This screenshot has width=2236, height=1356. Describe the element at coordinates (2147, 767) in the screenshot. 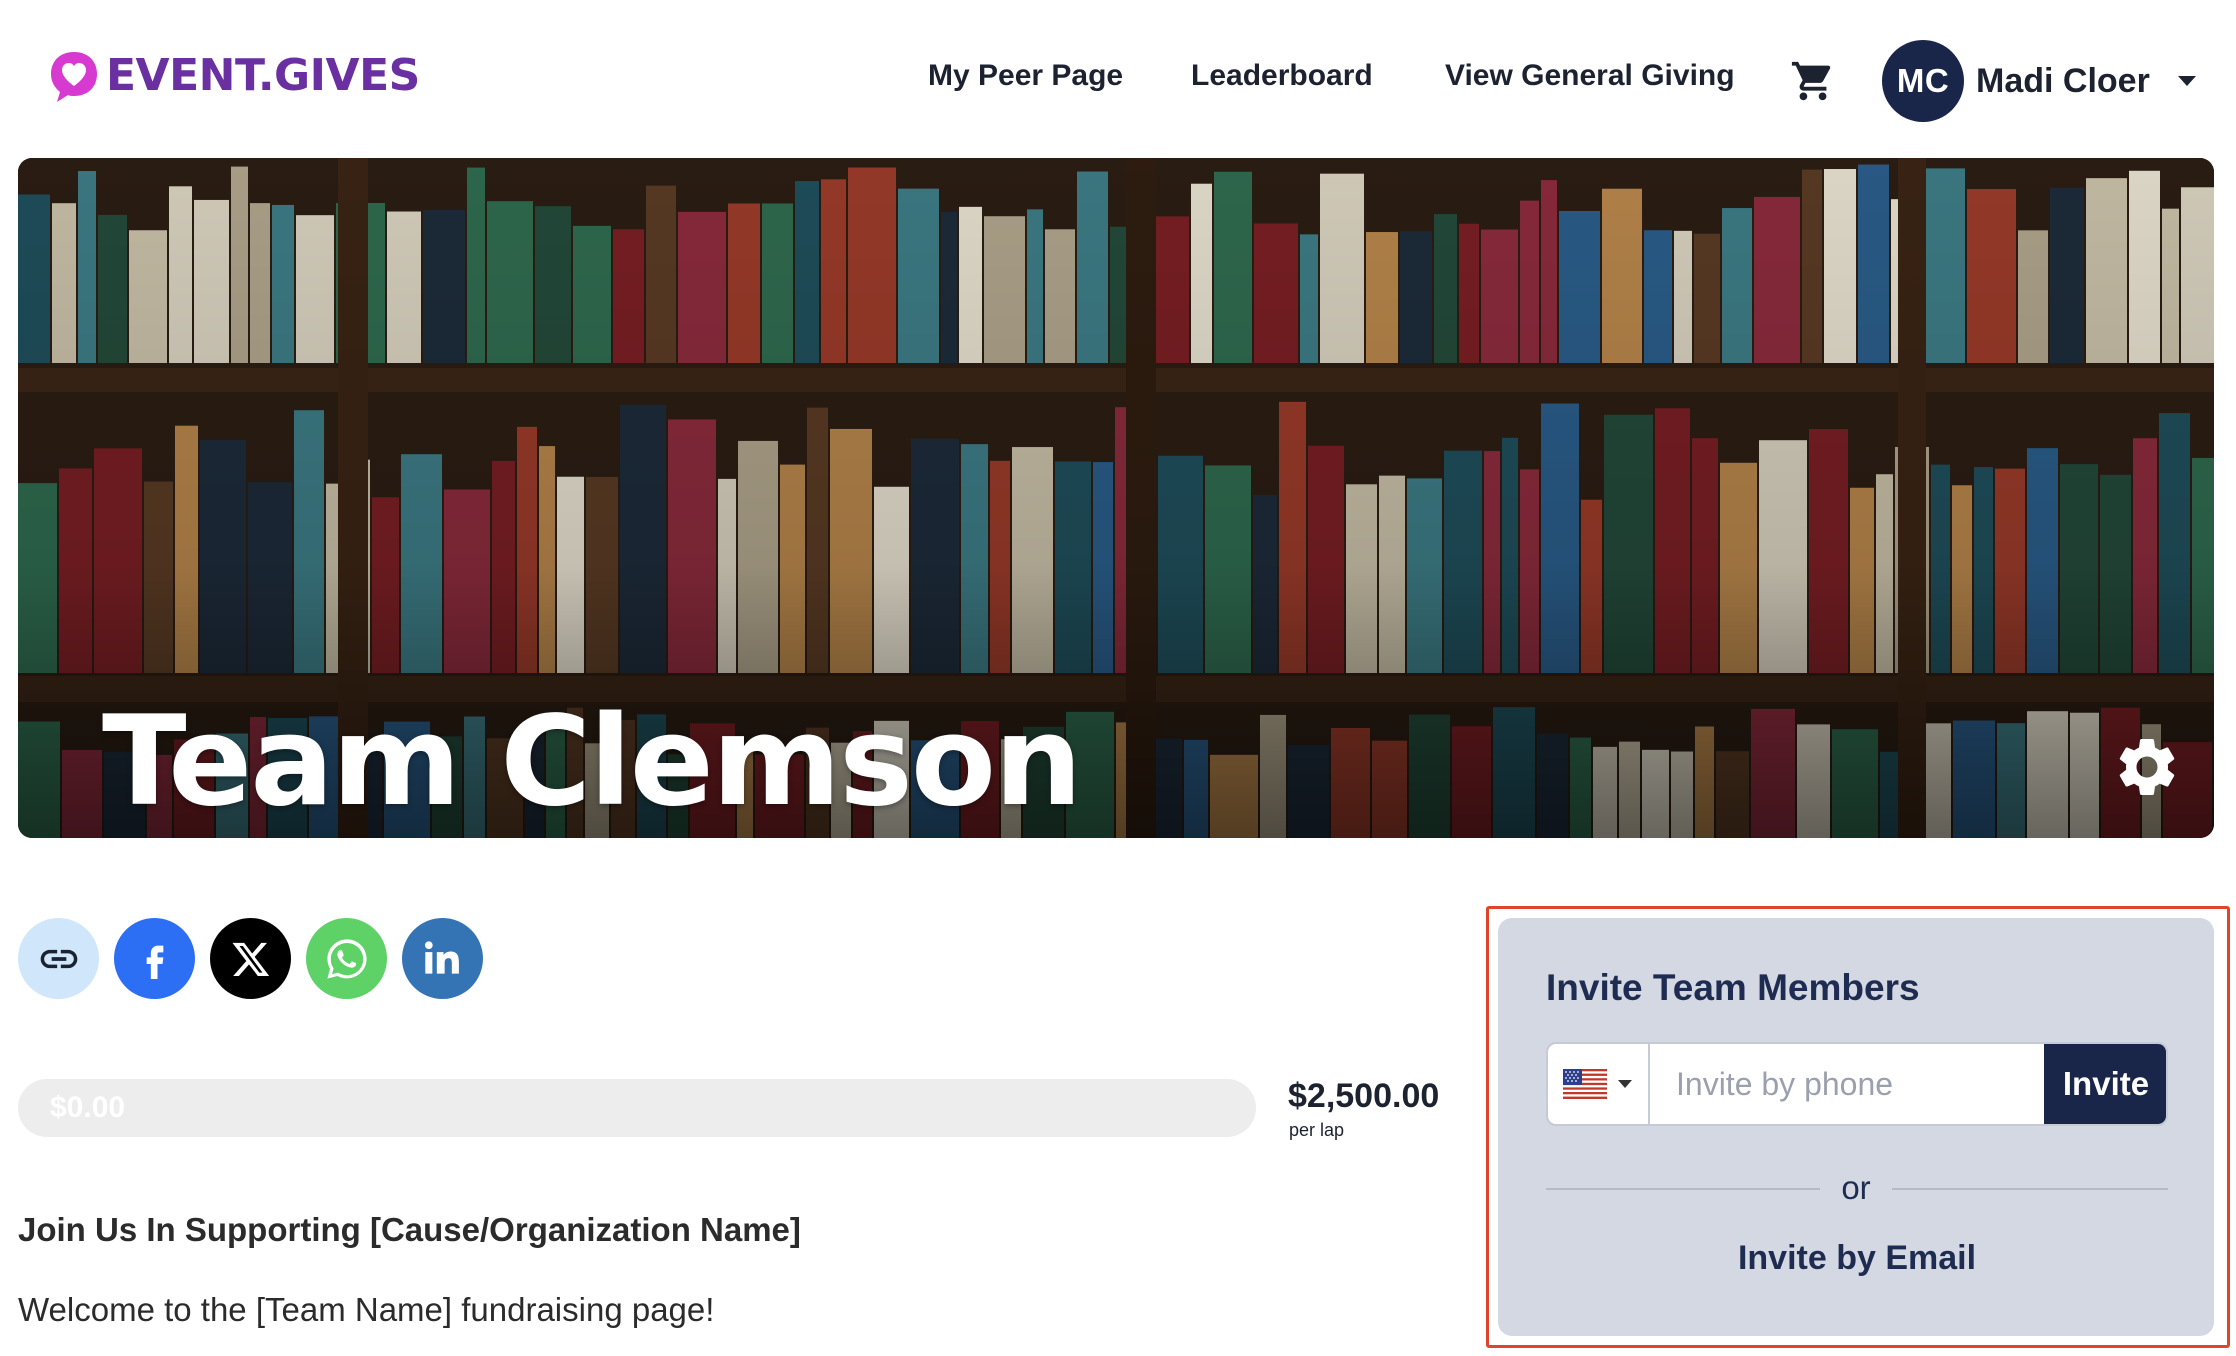

I see `gear-icon` at that location.